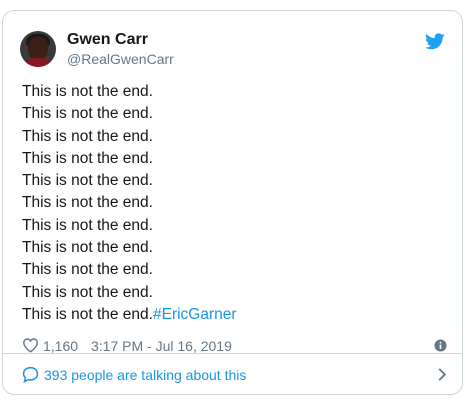 Image resolution: width=465 pixels, height=404 pixels. Describe the element at coordinates (60, 346) in the screenshot. I see `like-count: 1,160` at that location.